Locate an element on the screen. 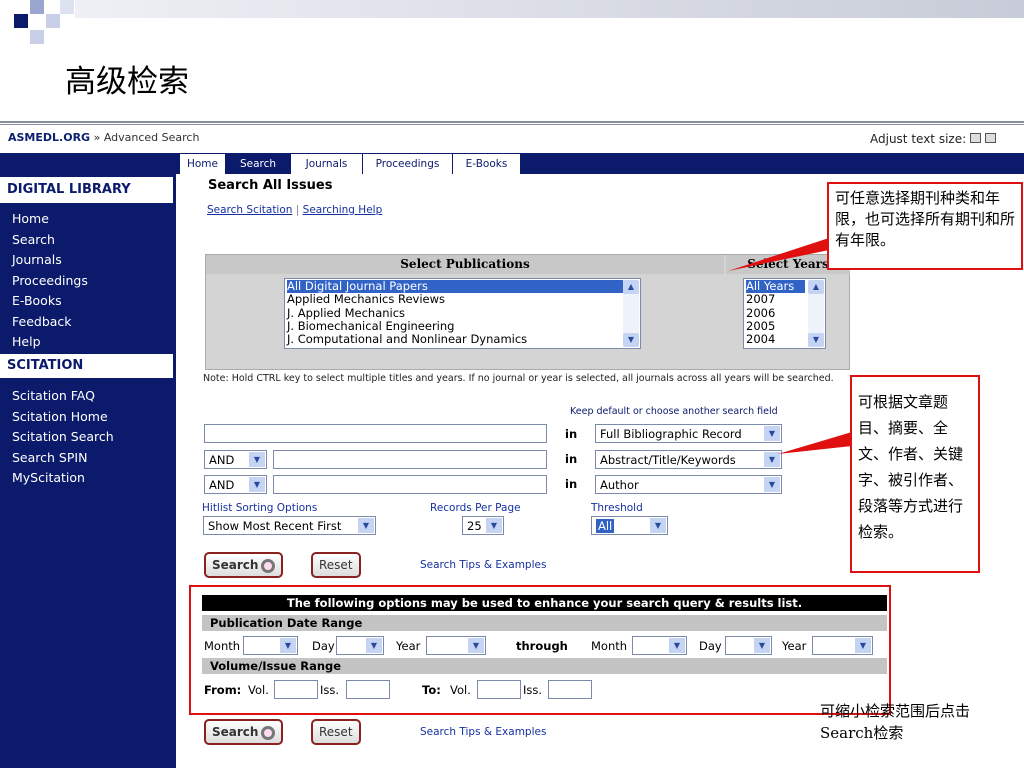 Image resolution: width=1024 pixels, height=768 pixels. from-year-label: Year is located at coordinates (408, 646).